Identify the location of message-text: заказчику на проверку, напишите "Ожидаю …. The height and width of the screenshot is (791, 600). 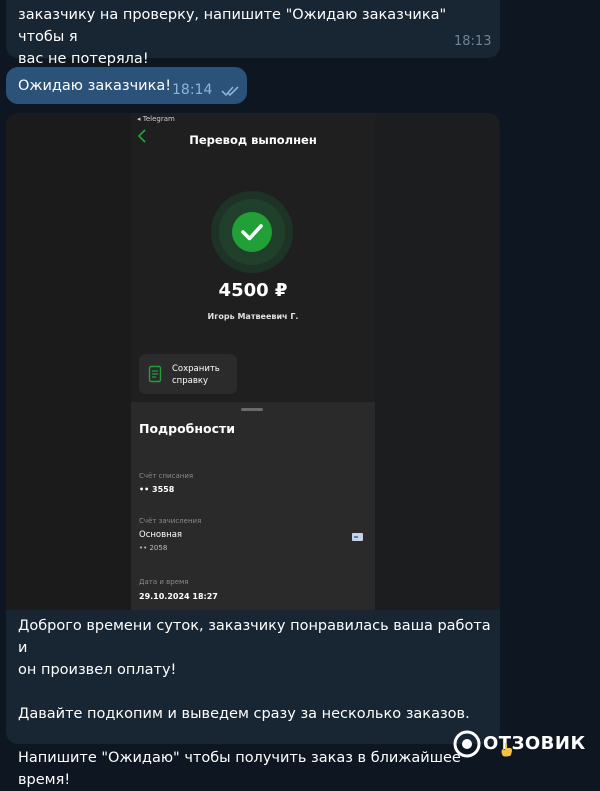
(232, 37).